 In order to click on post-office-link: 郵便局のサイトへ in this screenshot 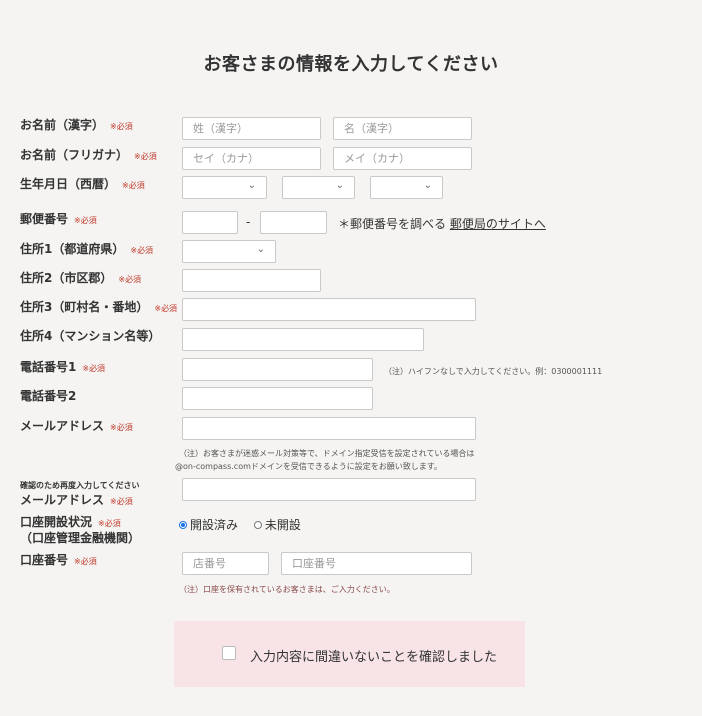, I will do `click(498, 224)`.